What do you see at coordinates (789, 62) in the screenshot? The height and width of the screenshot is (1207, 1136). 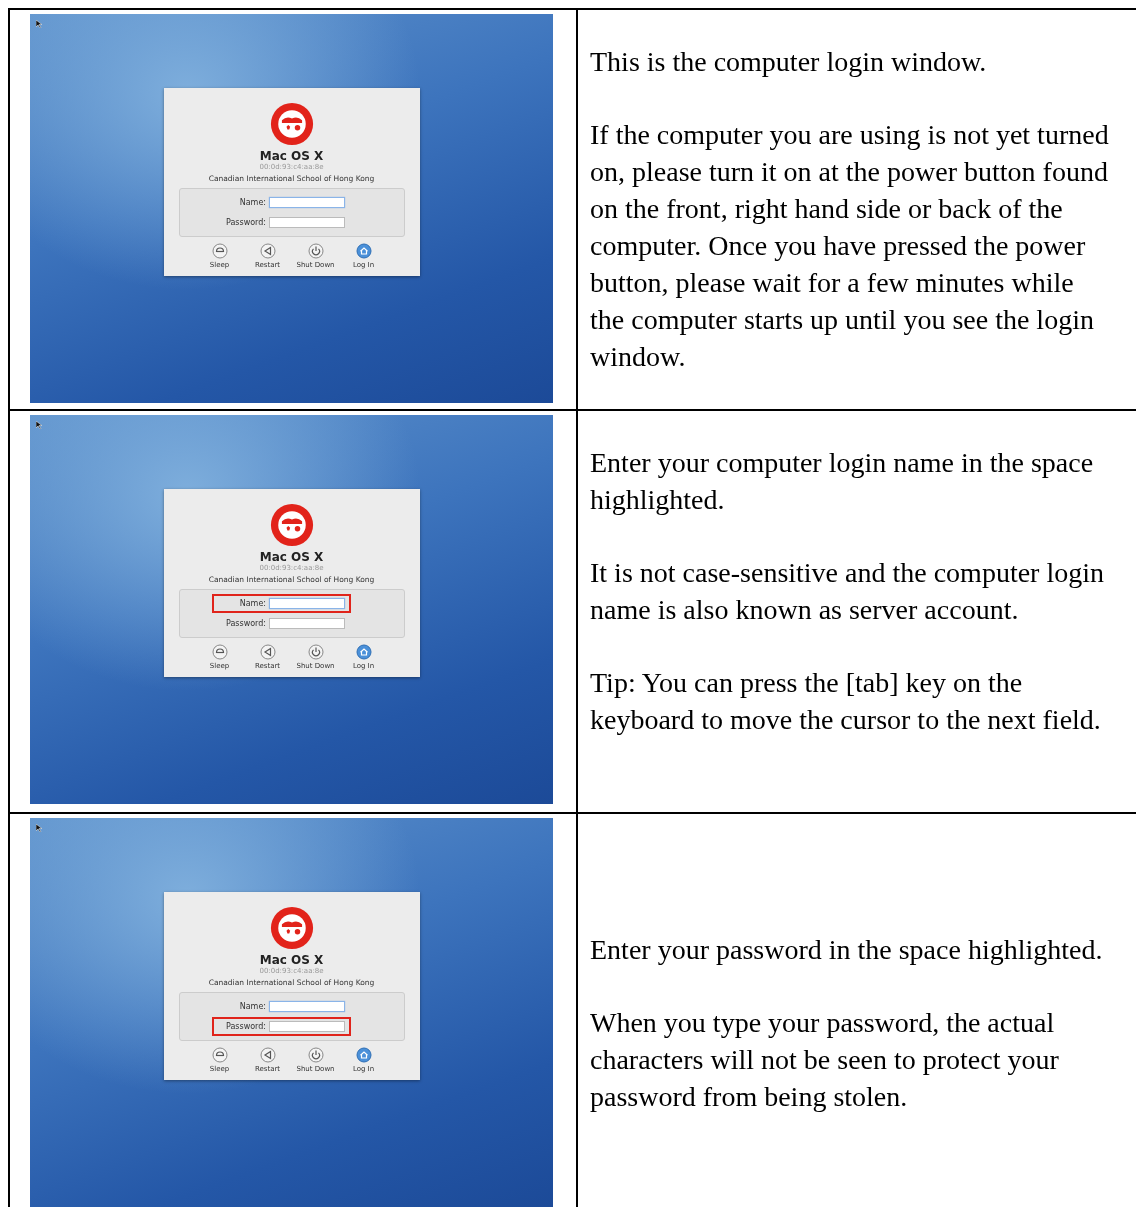 I see `instruction-text: This is the computer login window.` at bounding box center [789, 62].